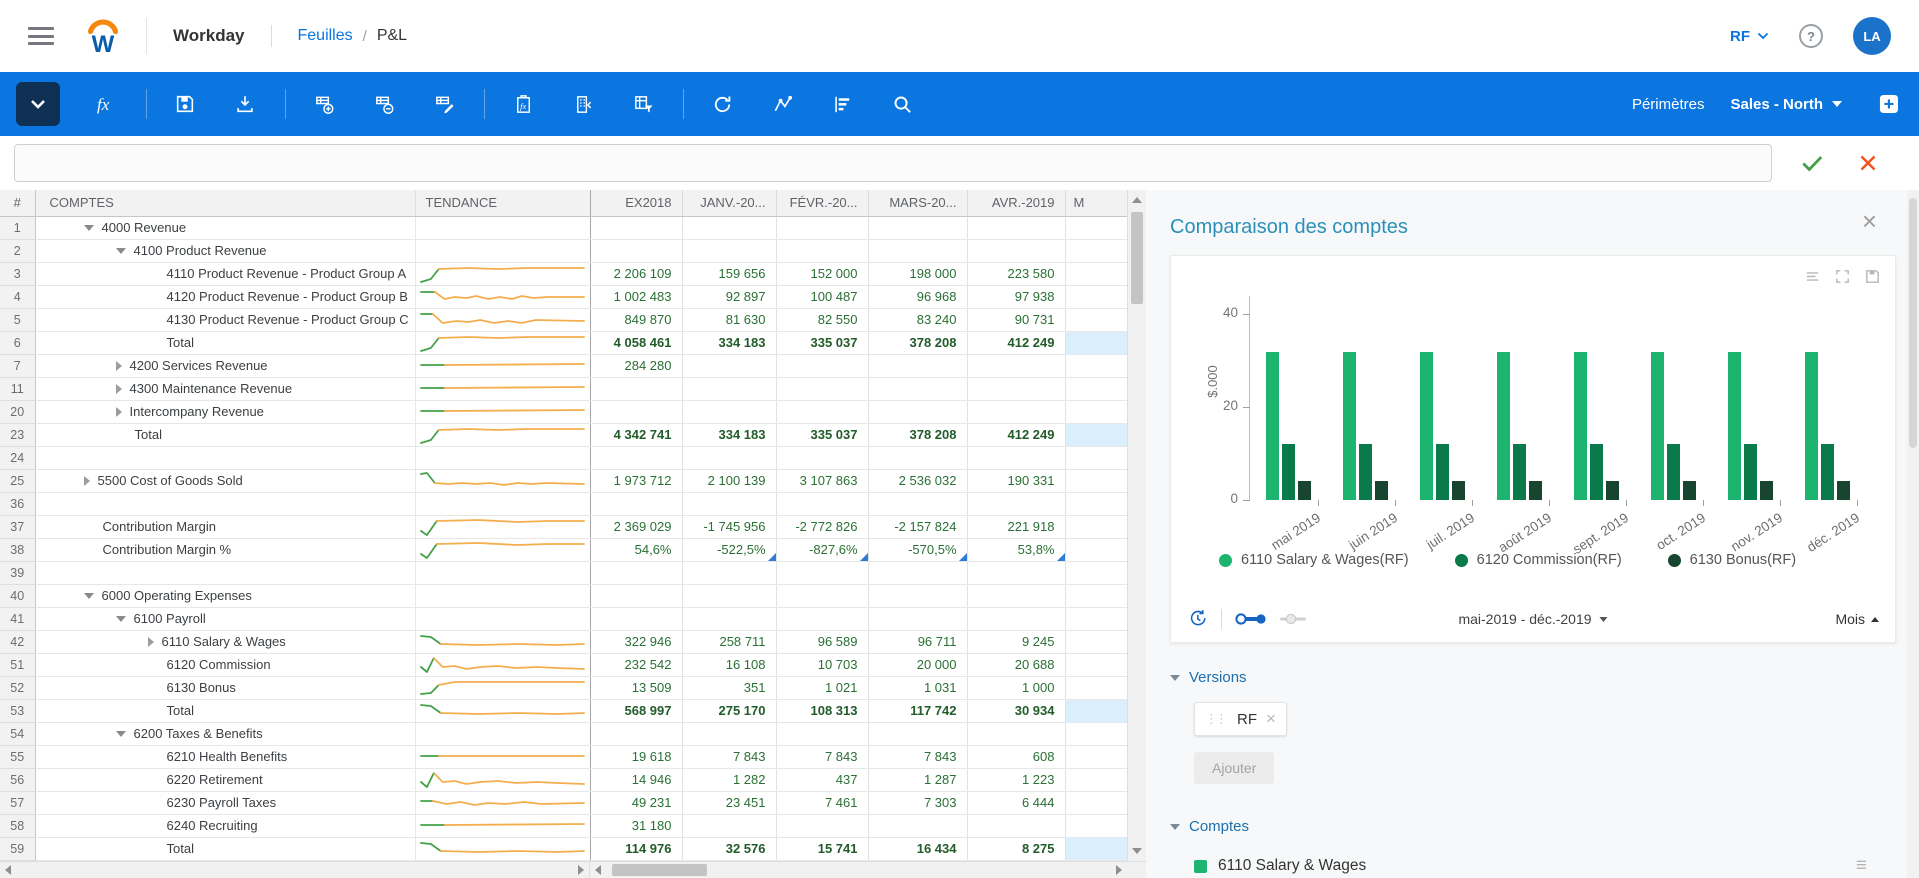  Describe the element at coordinates (18, 780) in the screenshot. I see `row-number: 56` at that location.